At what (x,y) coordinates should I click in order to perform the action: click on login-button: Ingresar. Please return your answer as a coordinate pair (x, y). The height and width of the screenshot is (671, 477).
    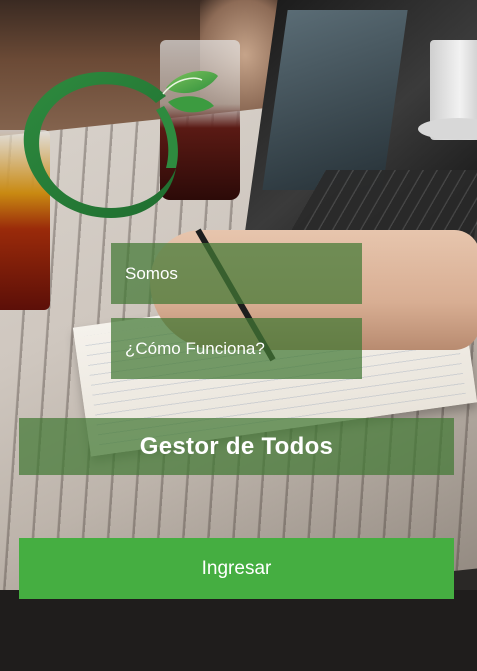
    Looking at the image, I should click on (236, 568).